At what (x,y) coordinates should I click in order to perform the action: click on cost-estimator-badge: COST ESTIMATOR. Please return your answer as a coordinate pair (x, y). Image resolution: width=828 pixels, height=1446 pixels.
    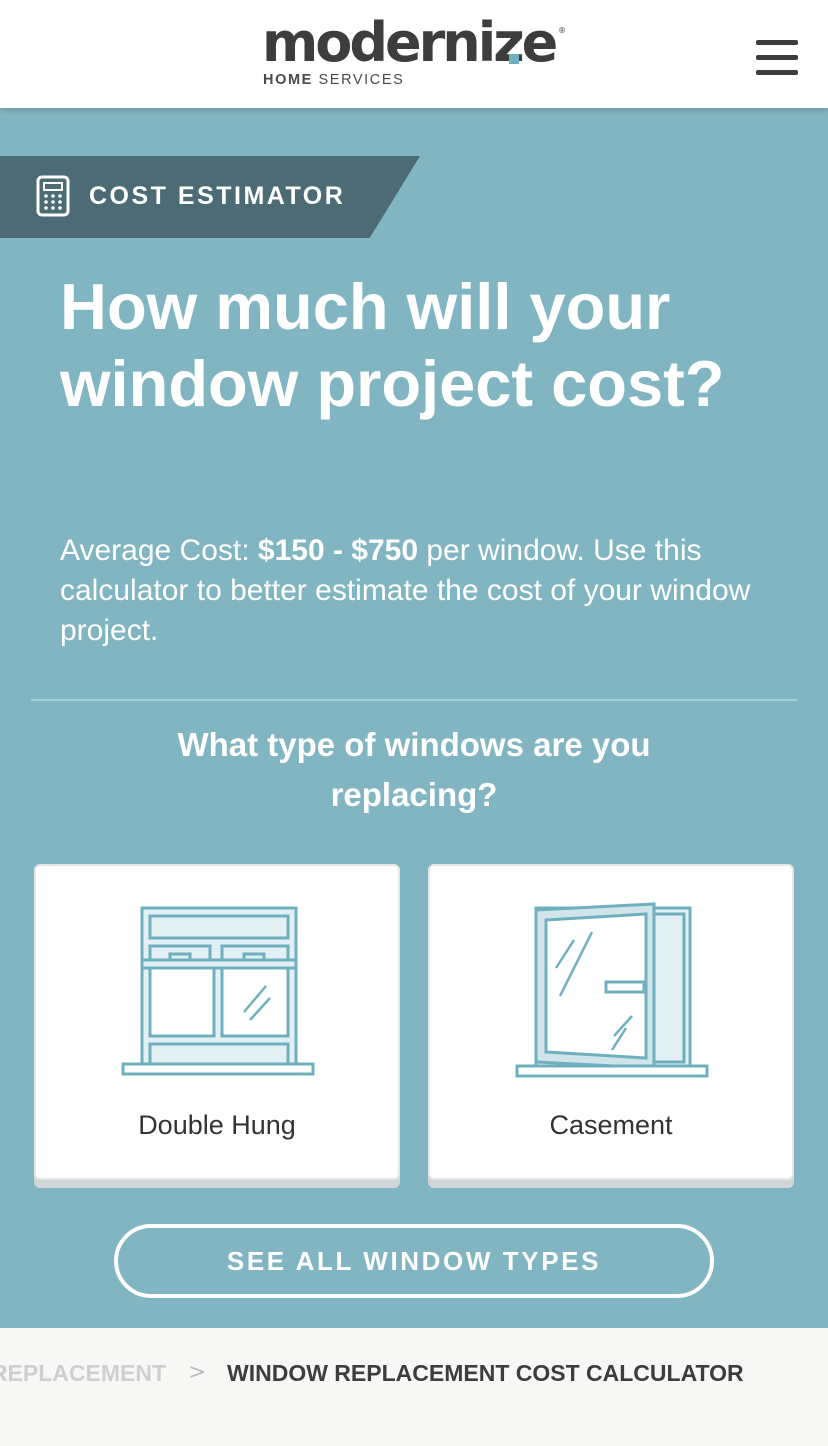
    Looking at the image, I should click on (210, 197).